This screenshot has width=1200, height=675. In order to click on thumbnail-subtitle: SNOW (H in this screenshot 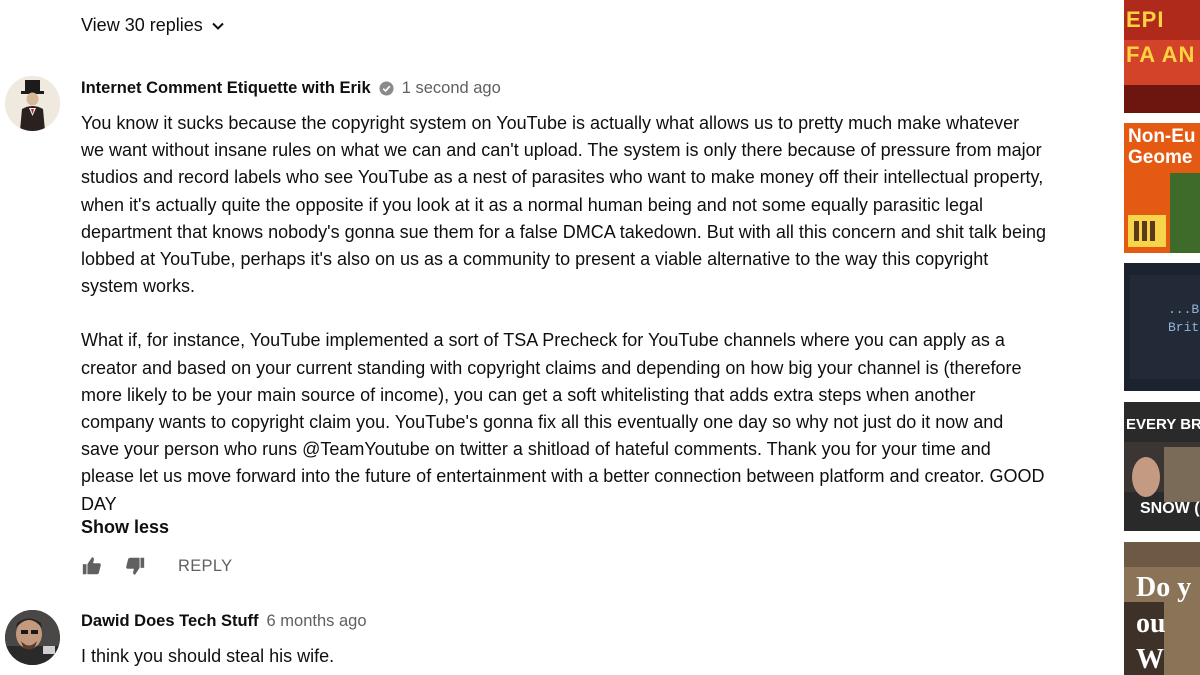, I will do `click(1170, 508)`.